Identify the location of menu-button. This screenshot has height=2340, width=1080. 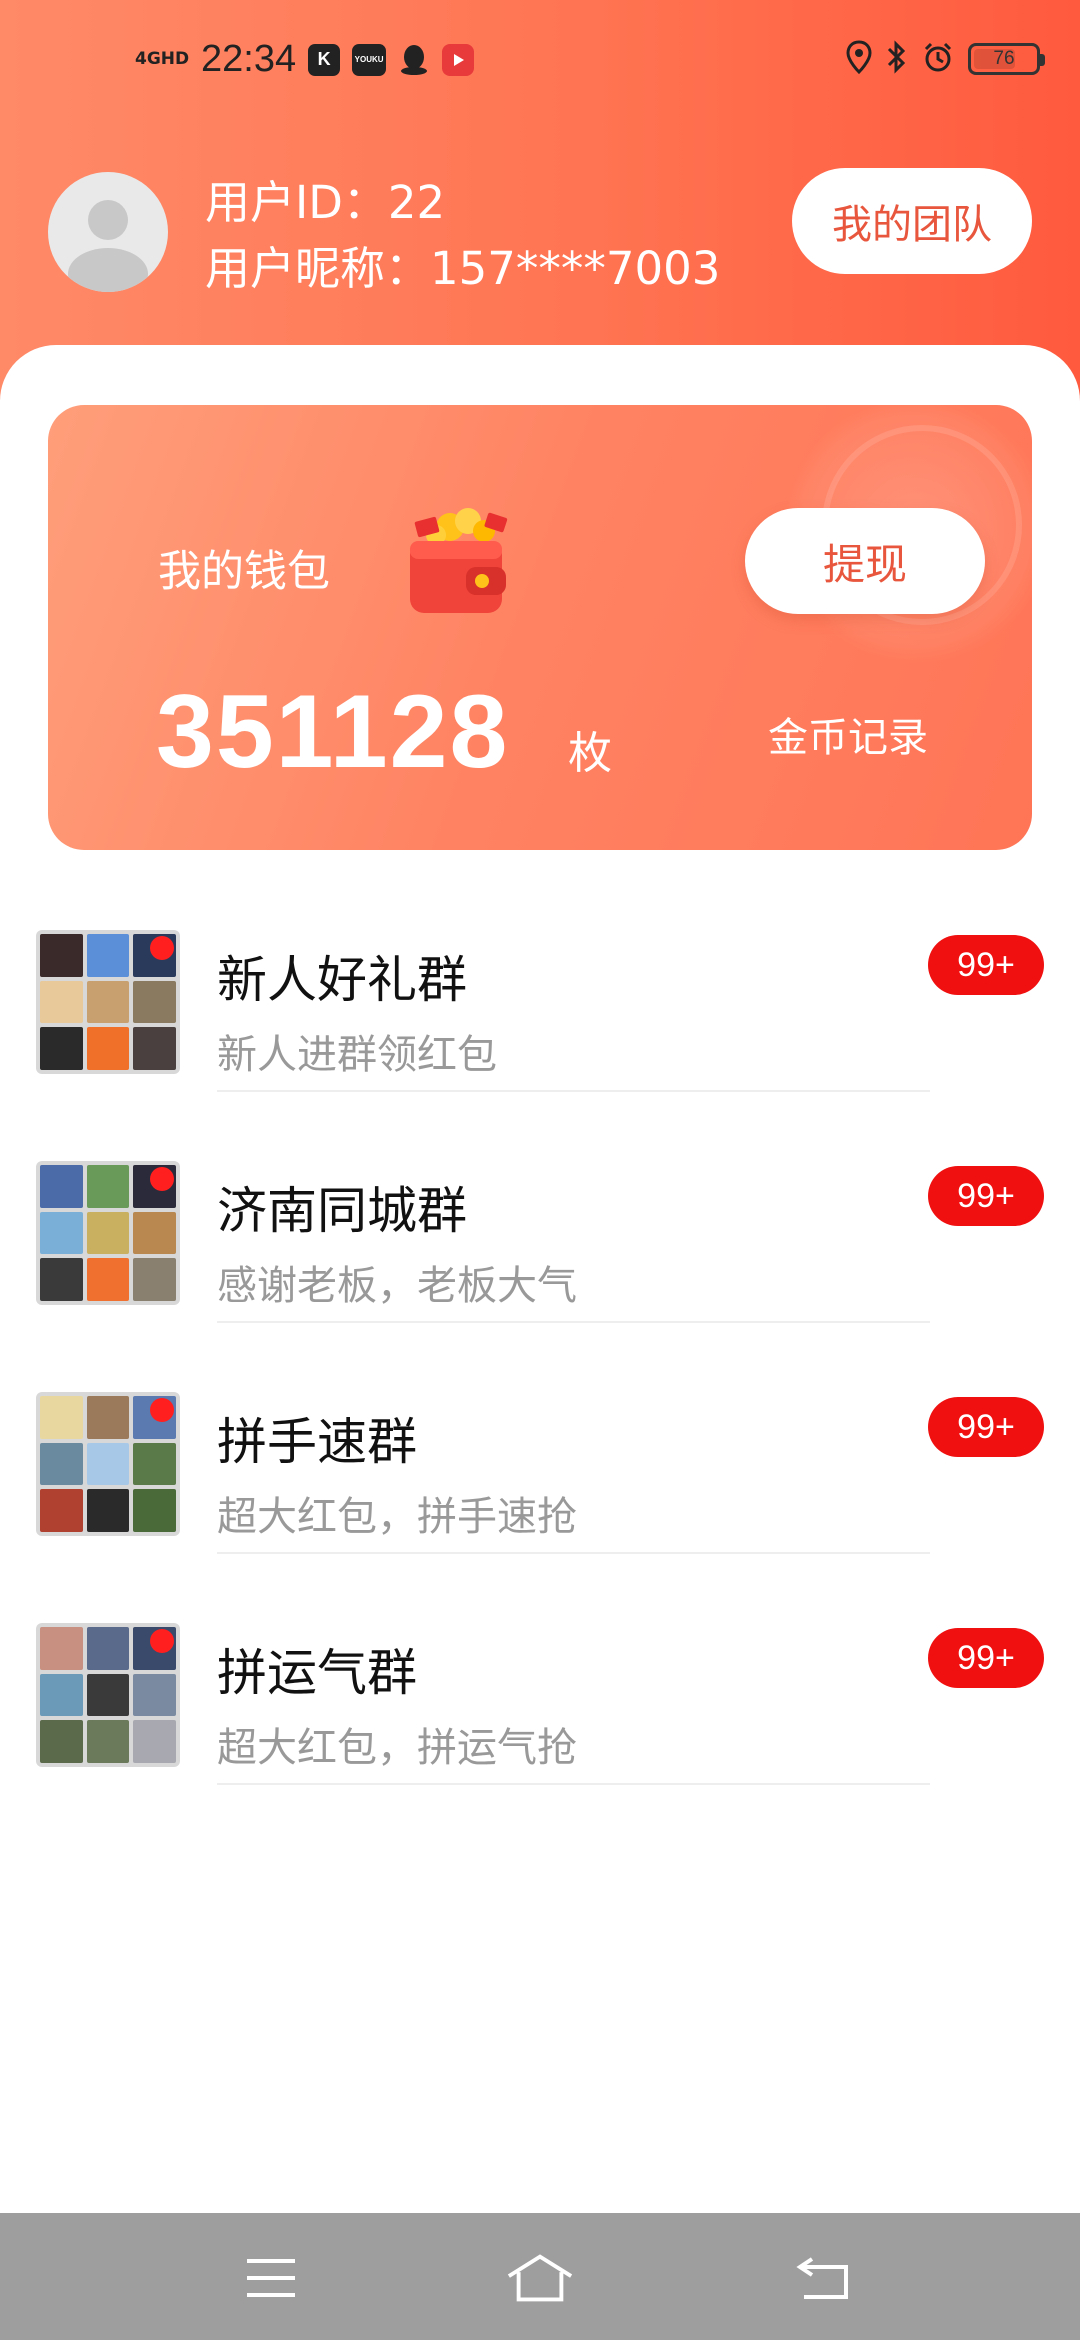
(271, 2278).